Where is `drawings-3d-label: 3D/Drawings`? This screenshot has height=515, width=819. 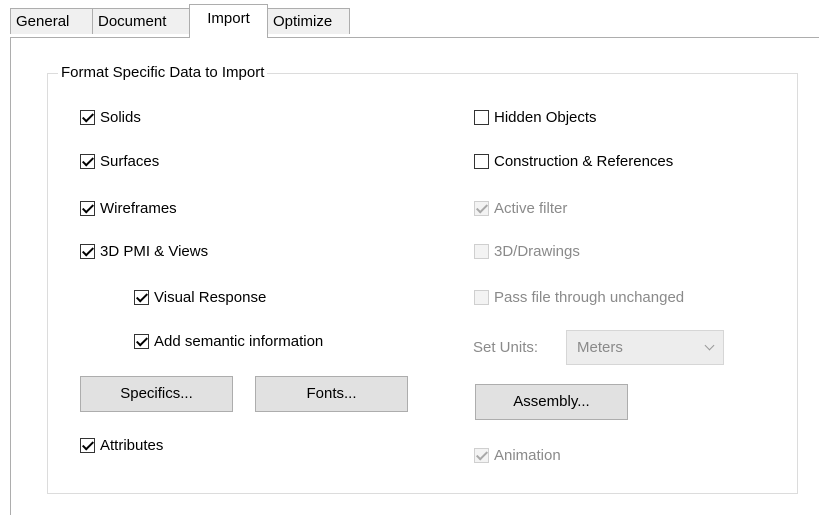
drawings-3d-label: 3D/Drawings is located at coordinates (537, 251).